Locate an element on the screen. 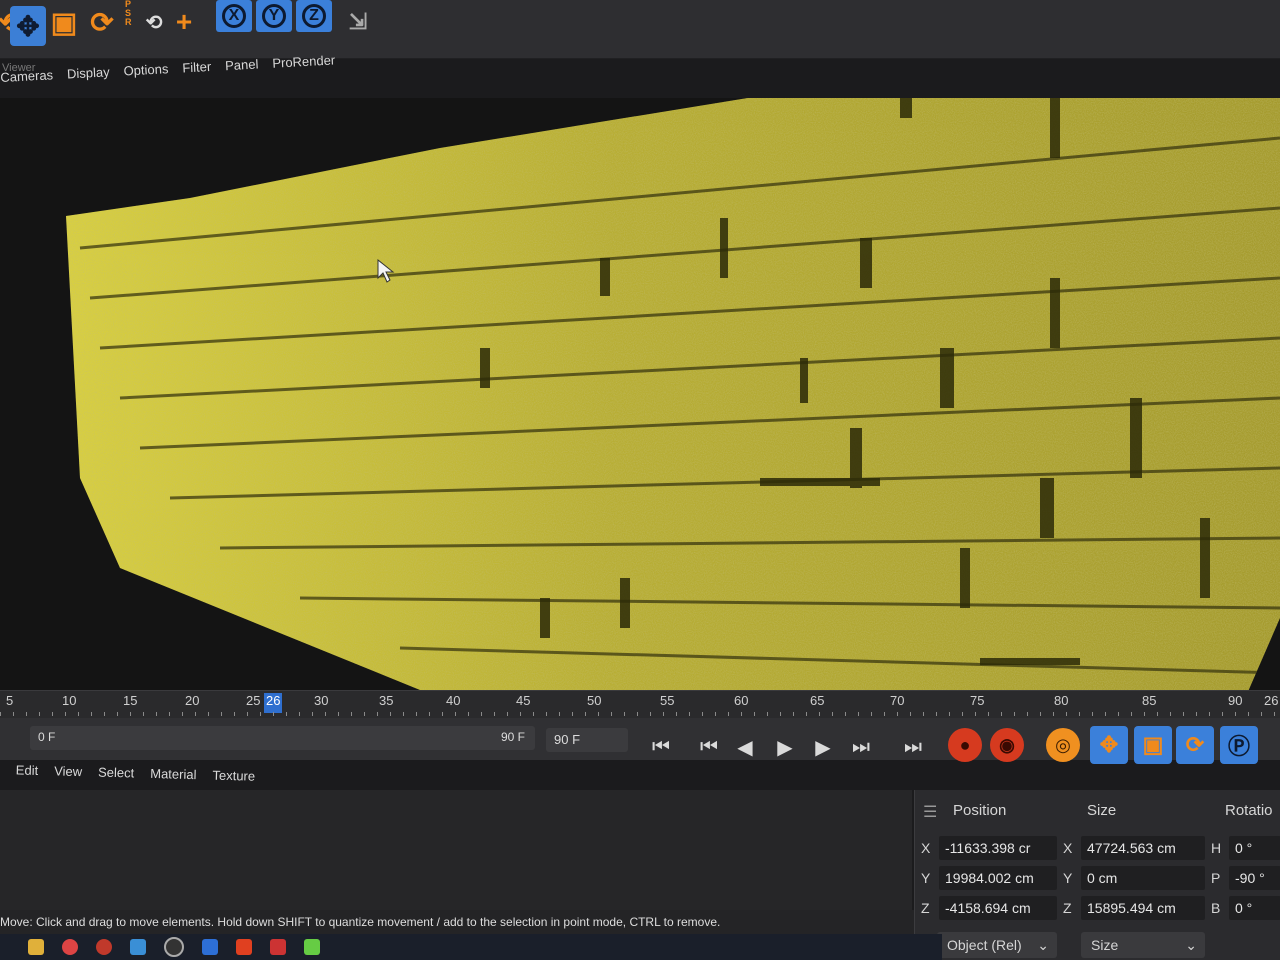  timeline-tick: 50 is located at coordinates (594, 700).